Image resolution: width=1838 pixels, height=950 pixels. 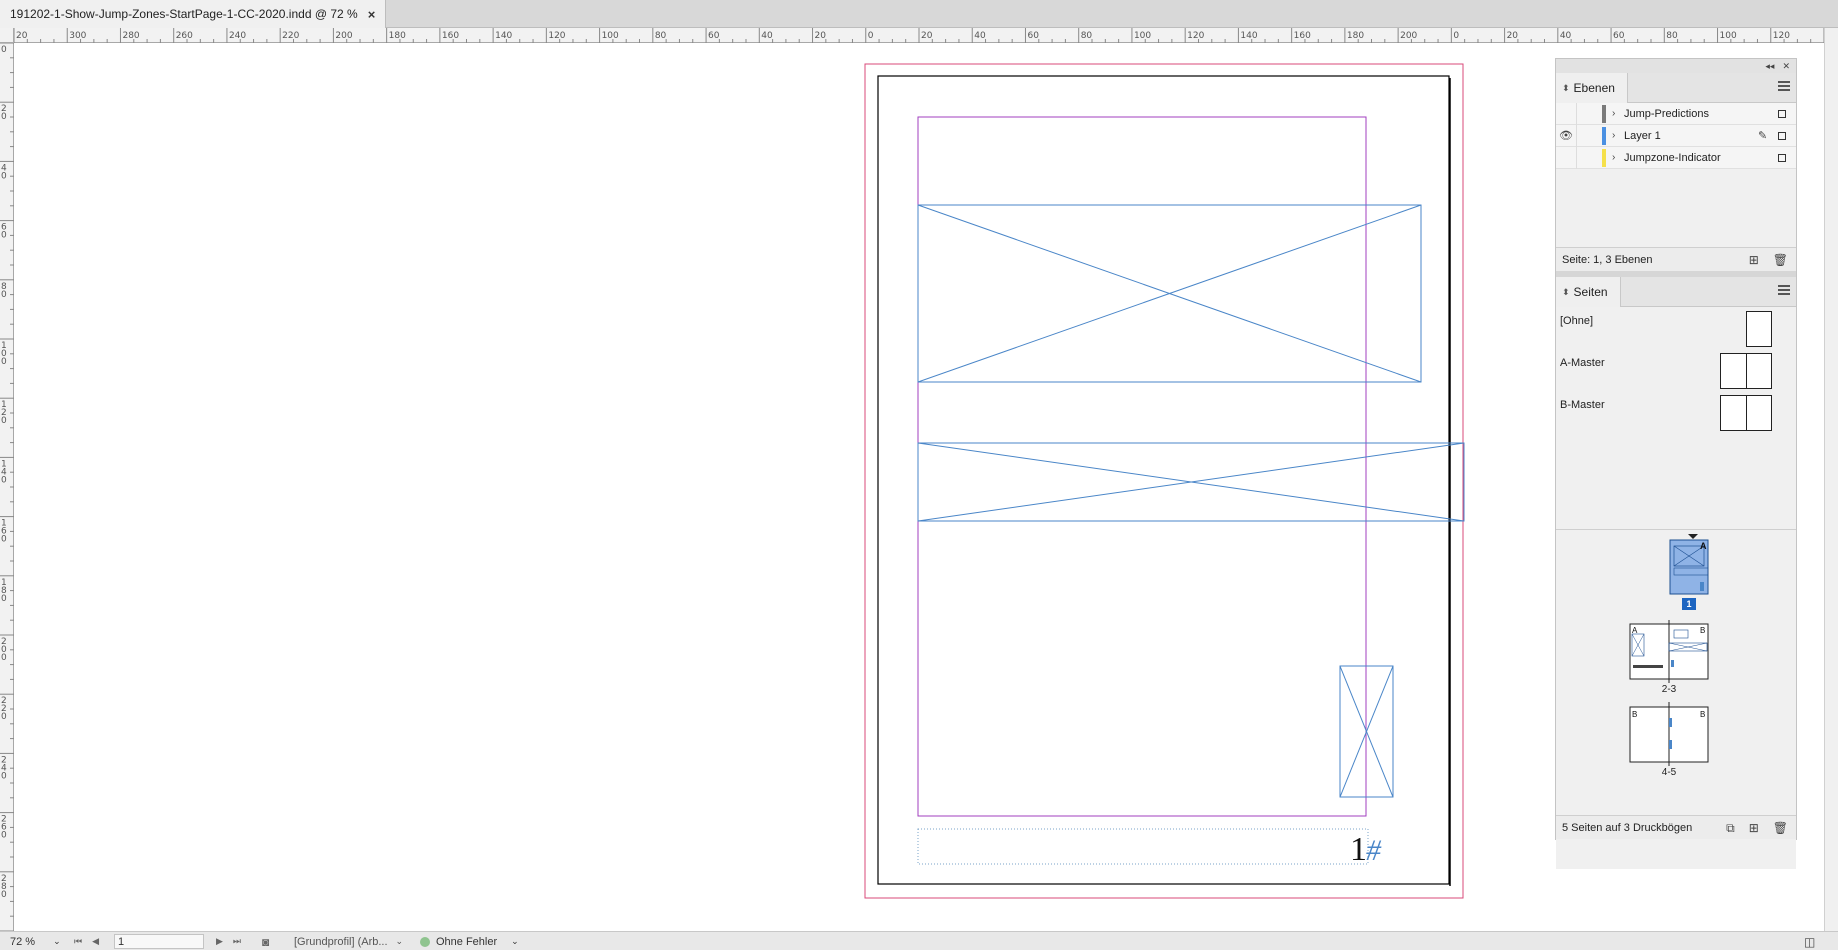 What do you see at coordinates (343, 36) in the screenshot?
I see `ruler-label: 200` at bounding box center [343, 36].